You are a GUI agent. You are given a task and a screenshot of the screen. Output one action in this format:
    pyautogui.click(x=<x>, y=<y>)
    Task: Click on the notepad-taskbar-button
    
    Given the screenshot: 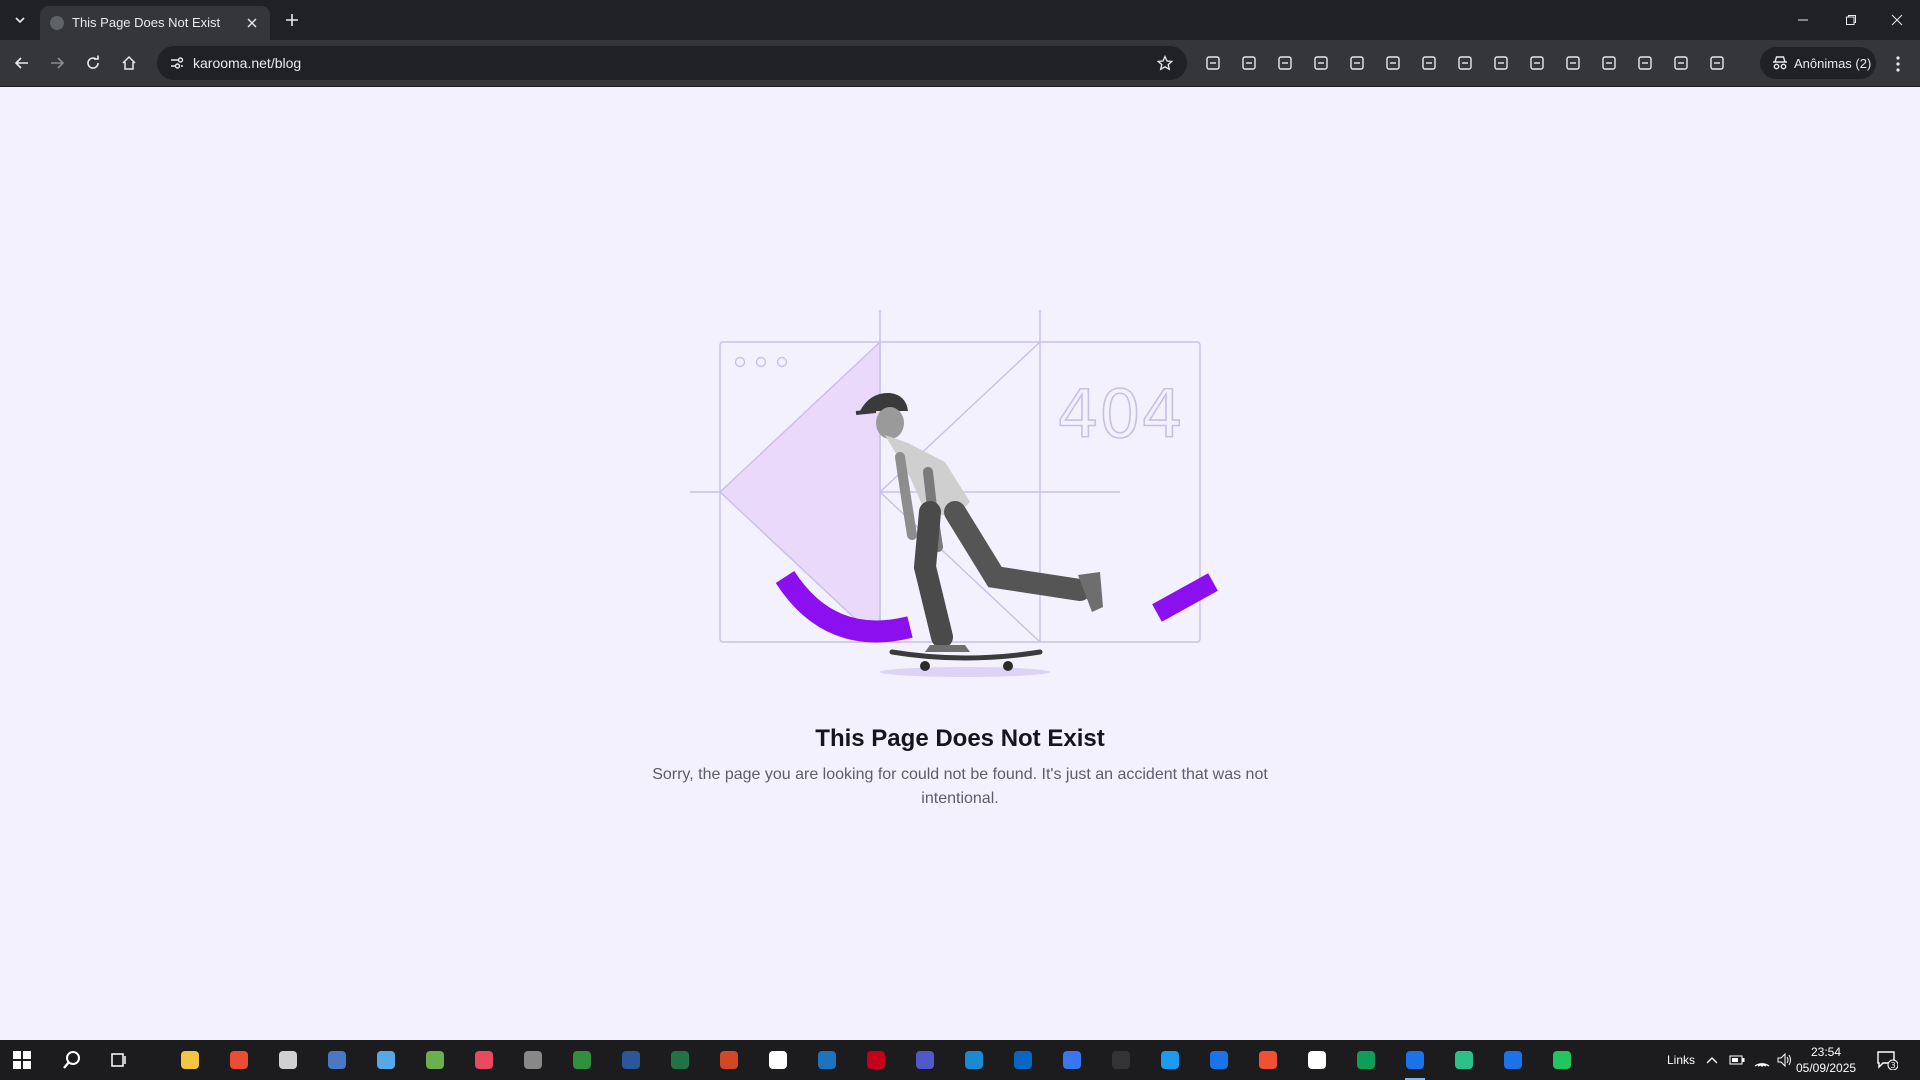 What is the action you would take?
    pyautogui.click(x=386, y=1060)
    